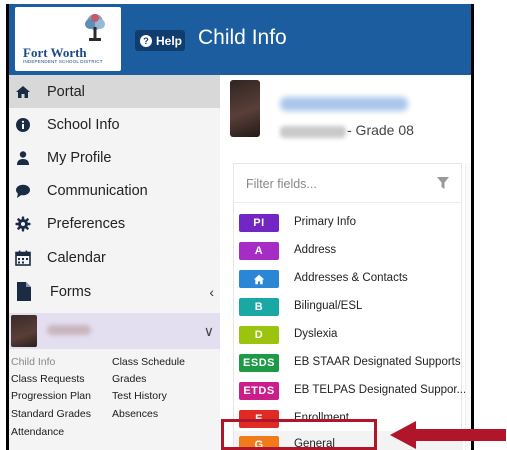 This screenshot has width=507, height=450. Describe the element at coordinates (344, 104) in the screenshot. I see `student-full-name-redacted` at that location.